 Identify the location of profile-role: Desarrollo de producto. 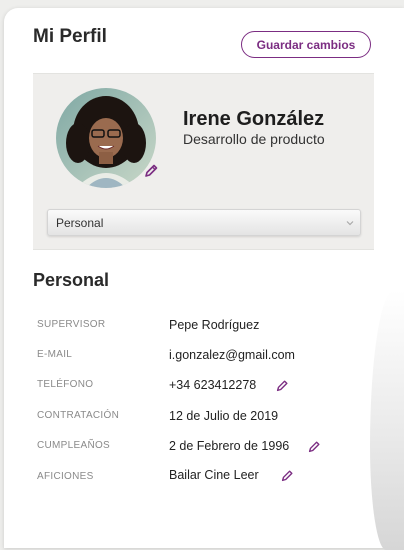
(254, 139).